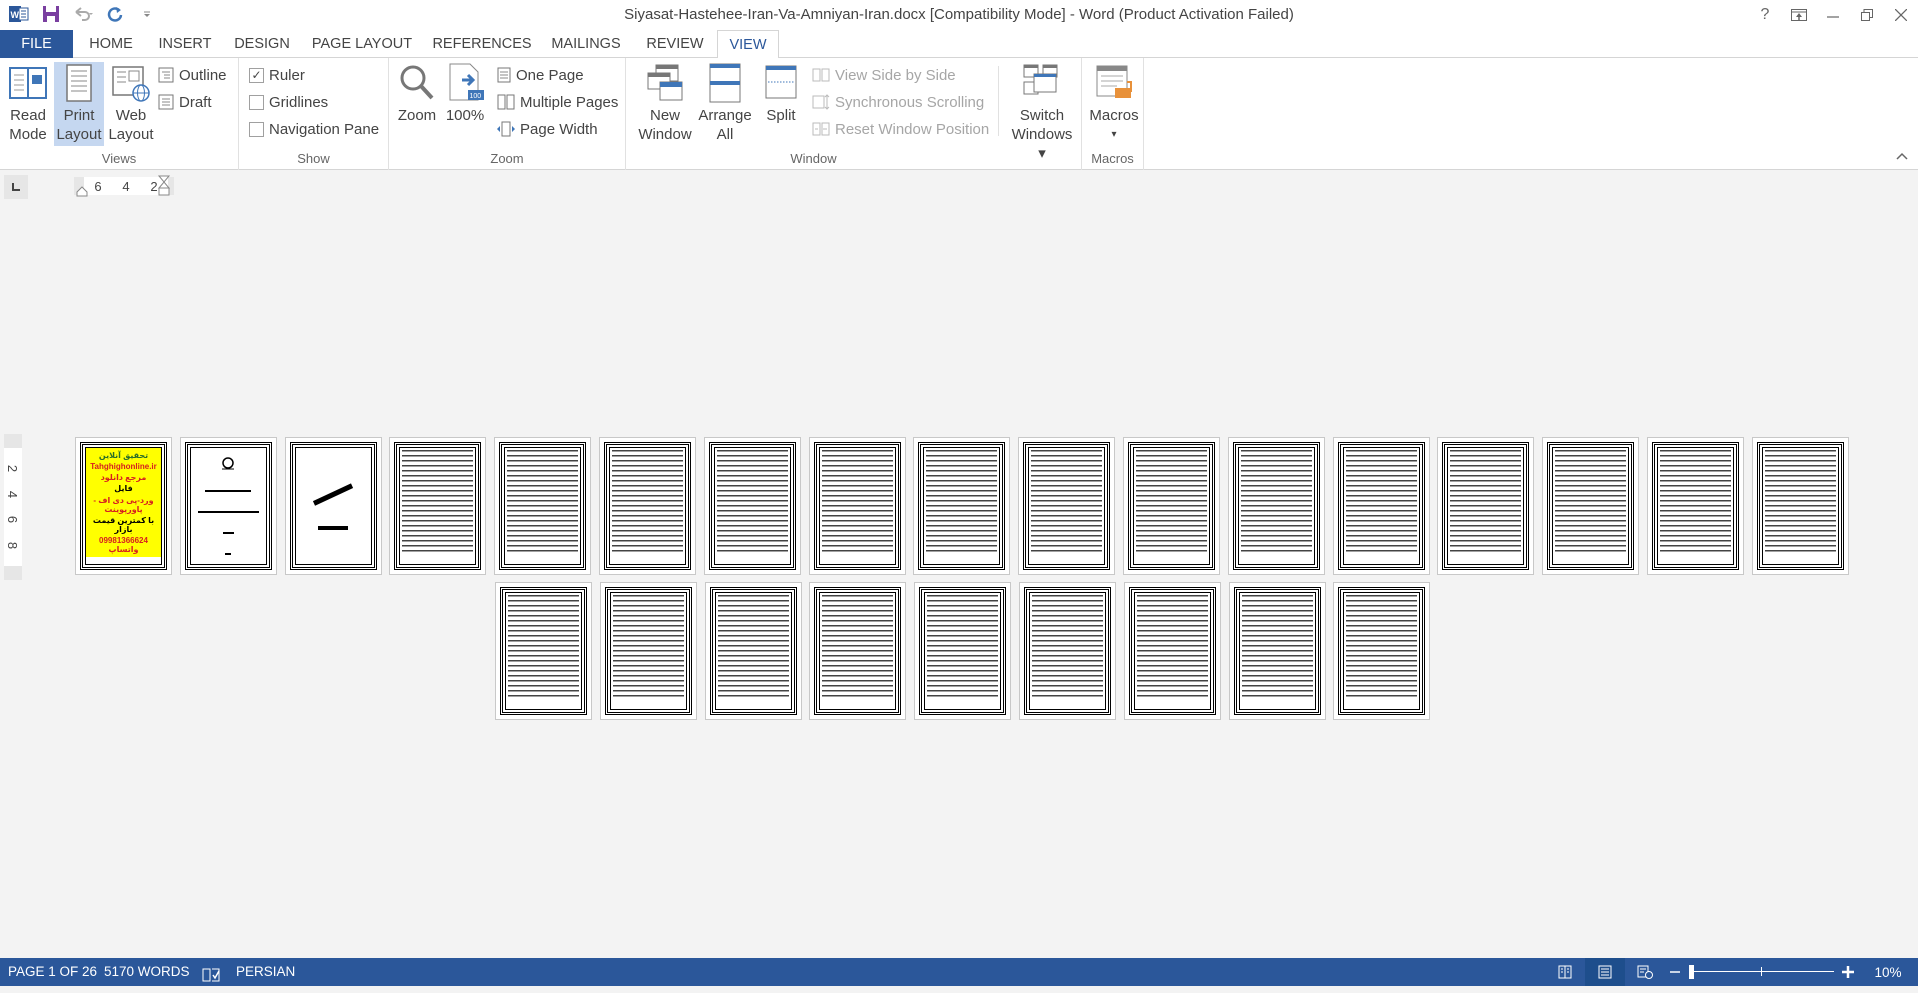 Image resolution: width=1918 pixels, height=993 pixels. Describe the element at coordinates (52, 972) in the screenshot. I see `page-count-status: PAGE 1 OF 26` at that location.